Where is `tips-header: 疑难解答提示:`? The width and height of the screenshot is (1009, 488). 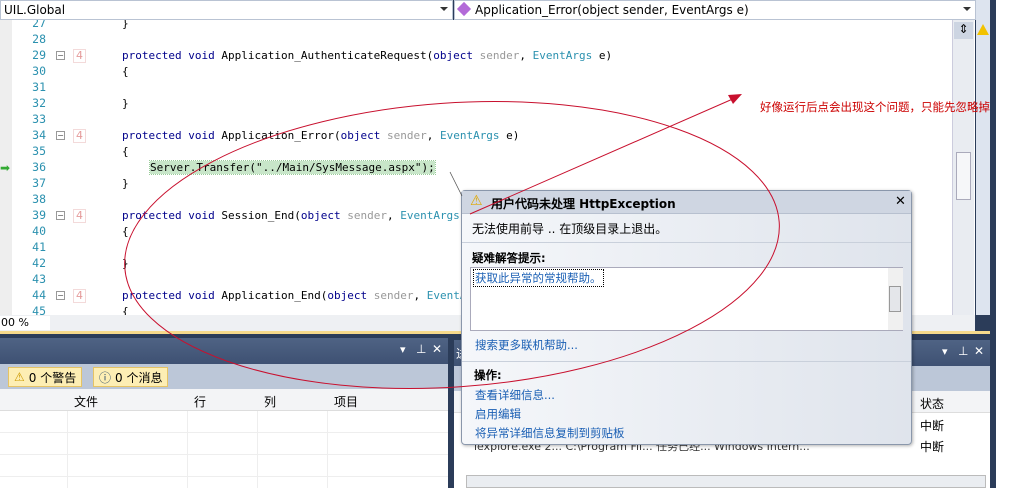
tips-header: 疑难解答提示: is located at coordinates (509, 258).